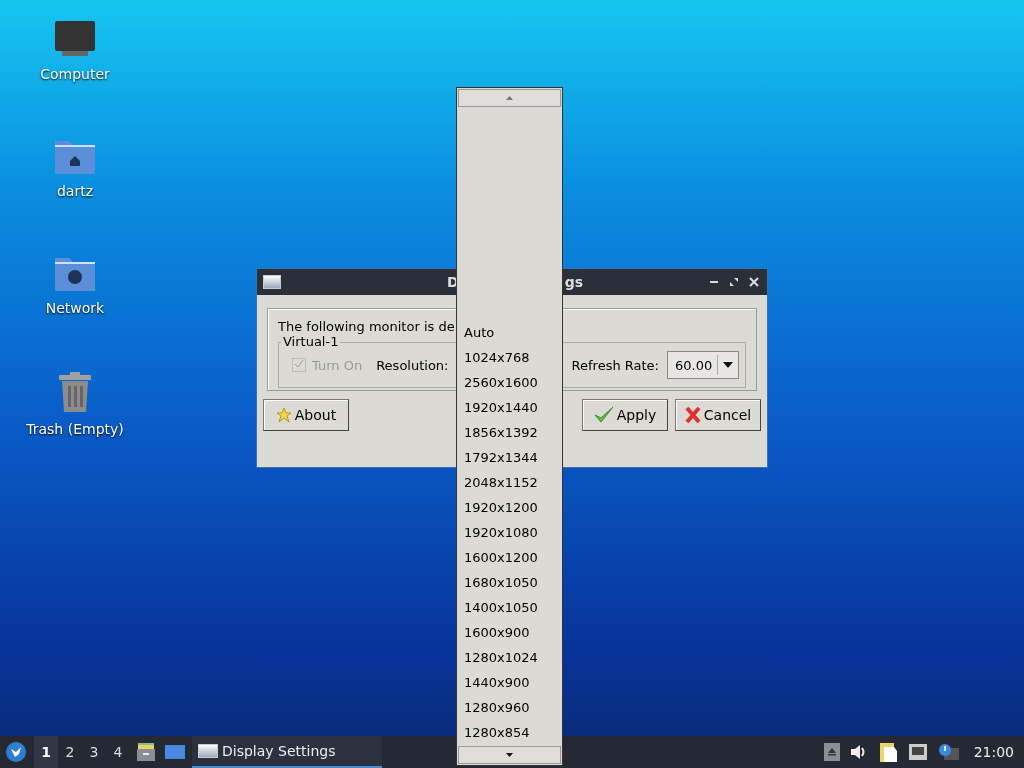 Image resolution: width=1024 pixels, height=768 pixels. What do you see at coordinates (509, 732) in the screenshot?
I see `dropdown-option: 1280x854` at bounding box center [509, 732].